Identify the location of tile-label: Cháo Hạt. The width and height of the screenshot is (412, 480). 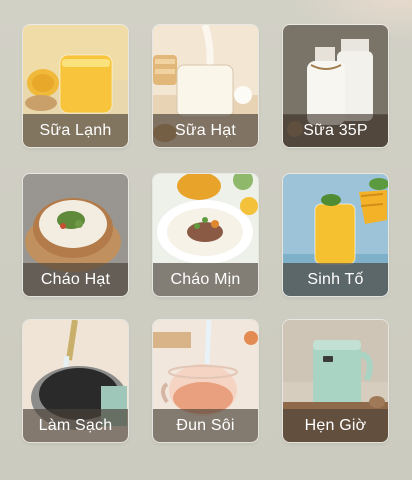
(75, 279).